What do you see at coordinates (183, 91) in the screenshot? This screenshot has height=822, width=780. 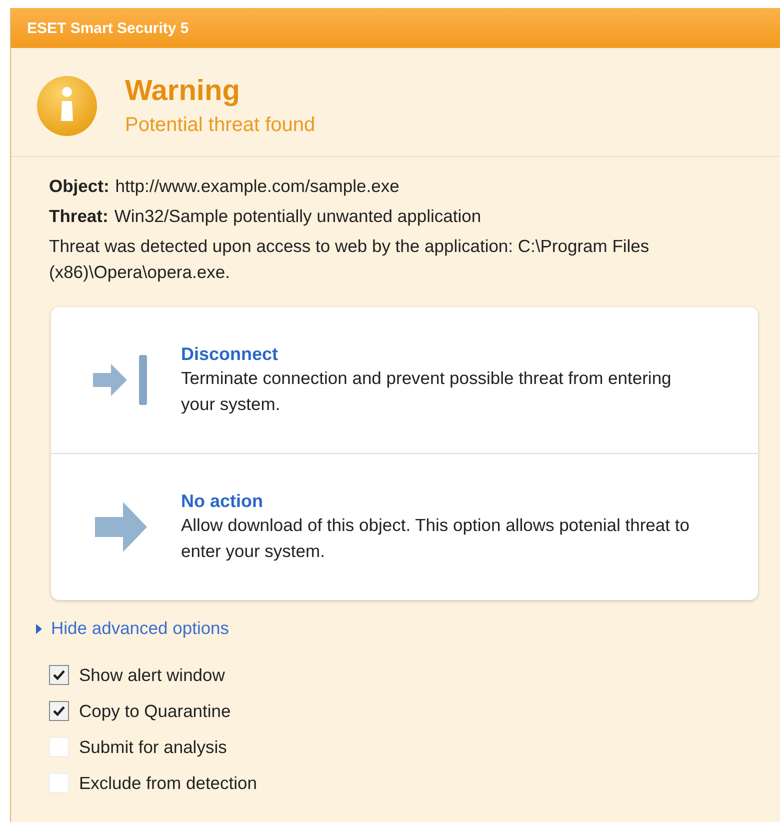 I see `warning-title: Warning` at bounding box center [183, 91].